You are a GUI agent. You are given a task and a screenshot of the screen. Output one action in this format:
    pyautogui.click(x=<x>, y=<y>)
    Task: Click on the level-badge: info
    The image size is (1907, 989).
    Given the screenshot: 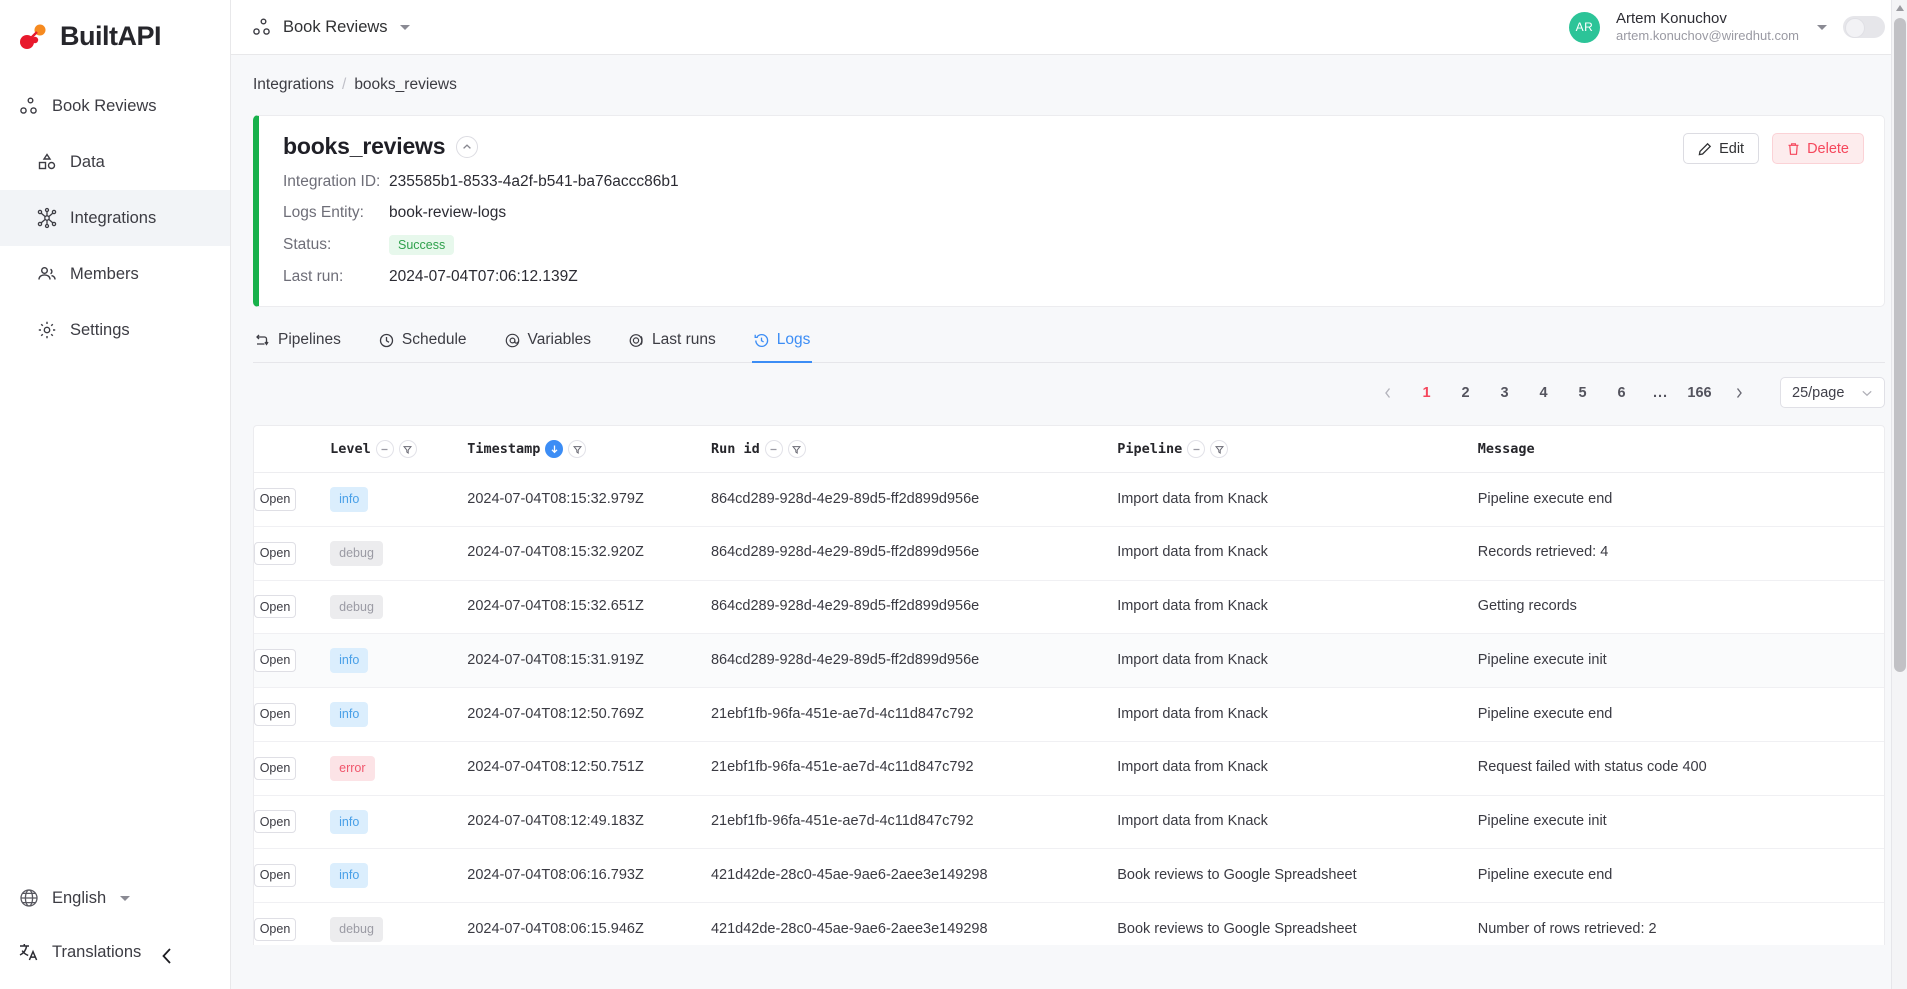 What is the action you would take?
    pyautogui.click(x=349, y=875)
    